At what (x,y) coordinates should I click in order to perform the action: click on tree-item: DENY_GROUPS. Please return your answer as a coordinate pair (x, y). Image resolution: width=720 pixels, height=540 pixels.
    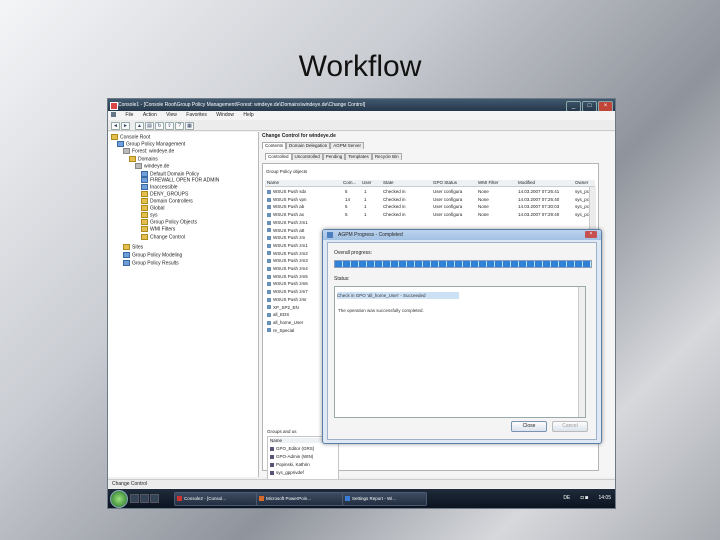
    Looking at the image, I should click on (164, 194).